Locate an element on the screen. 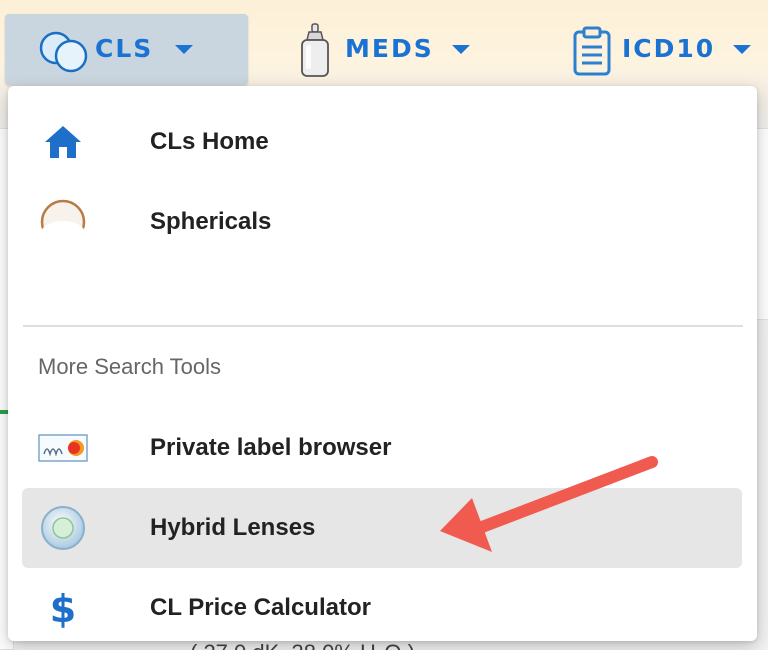  nav-meds-button: MEDS is located at coordinates (390, 49).